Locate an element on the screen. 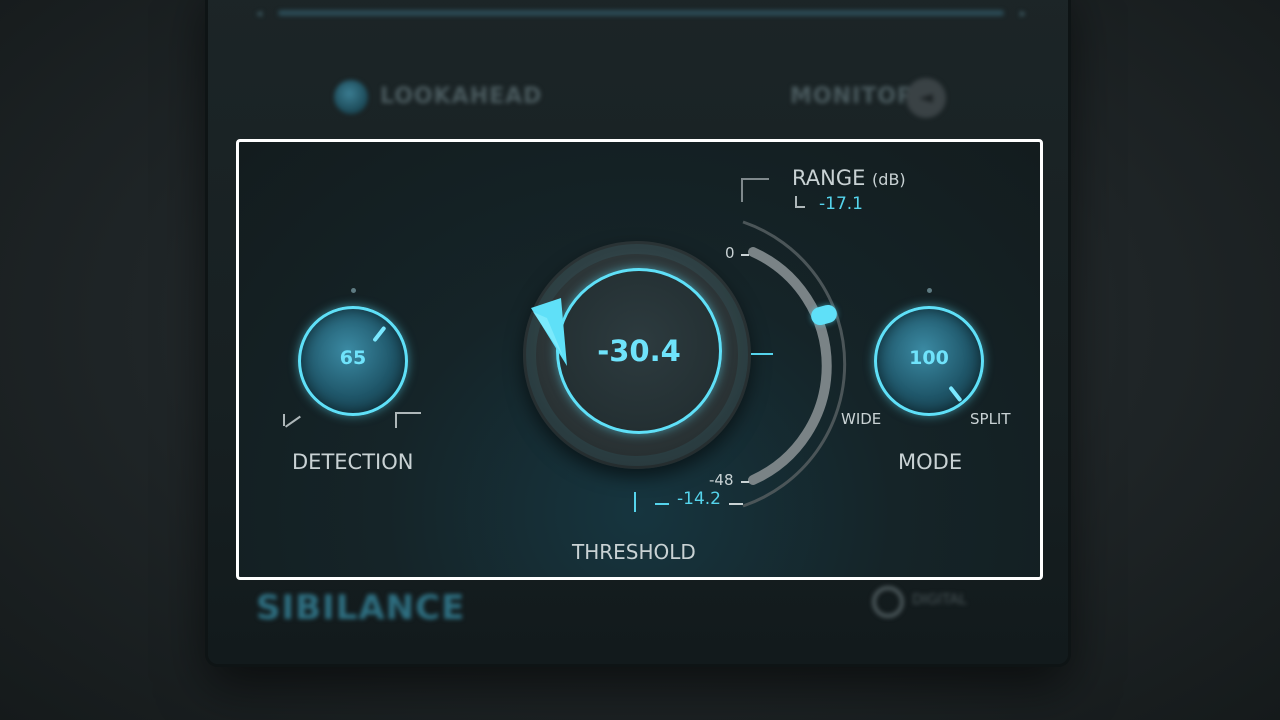 This screenshot has width=1280, height=720. mode-label: MODE is located at coordinates (930, 462).